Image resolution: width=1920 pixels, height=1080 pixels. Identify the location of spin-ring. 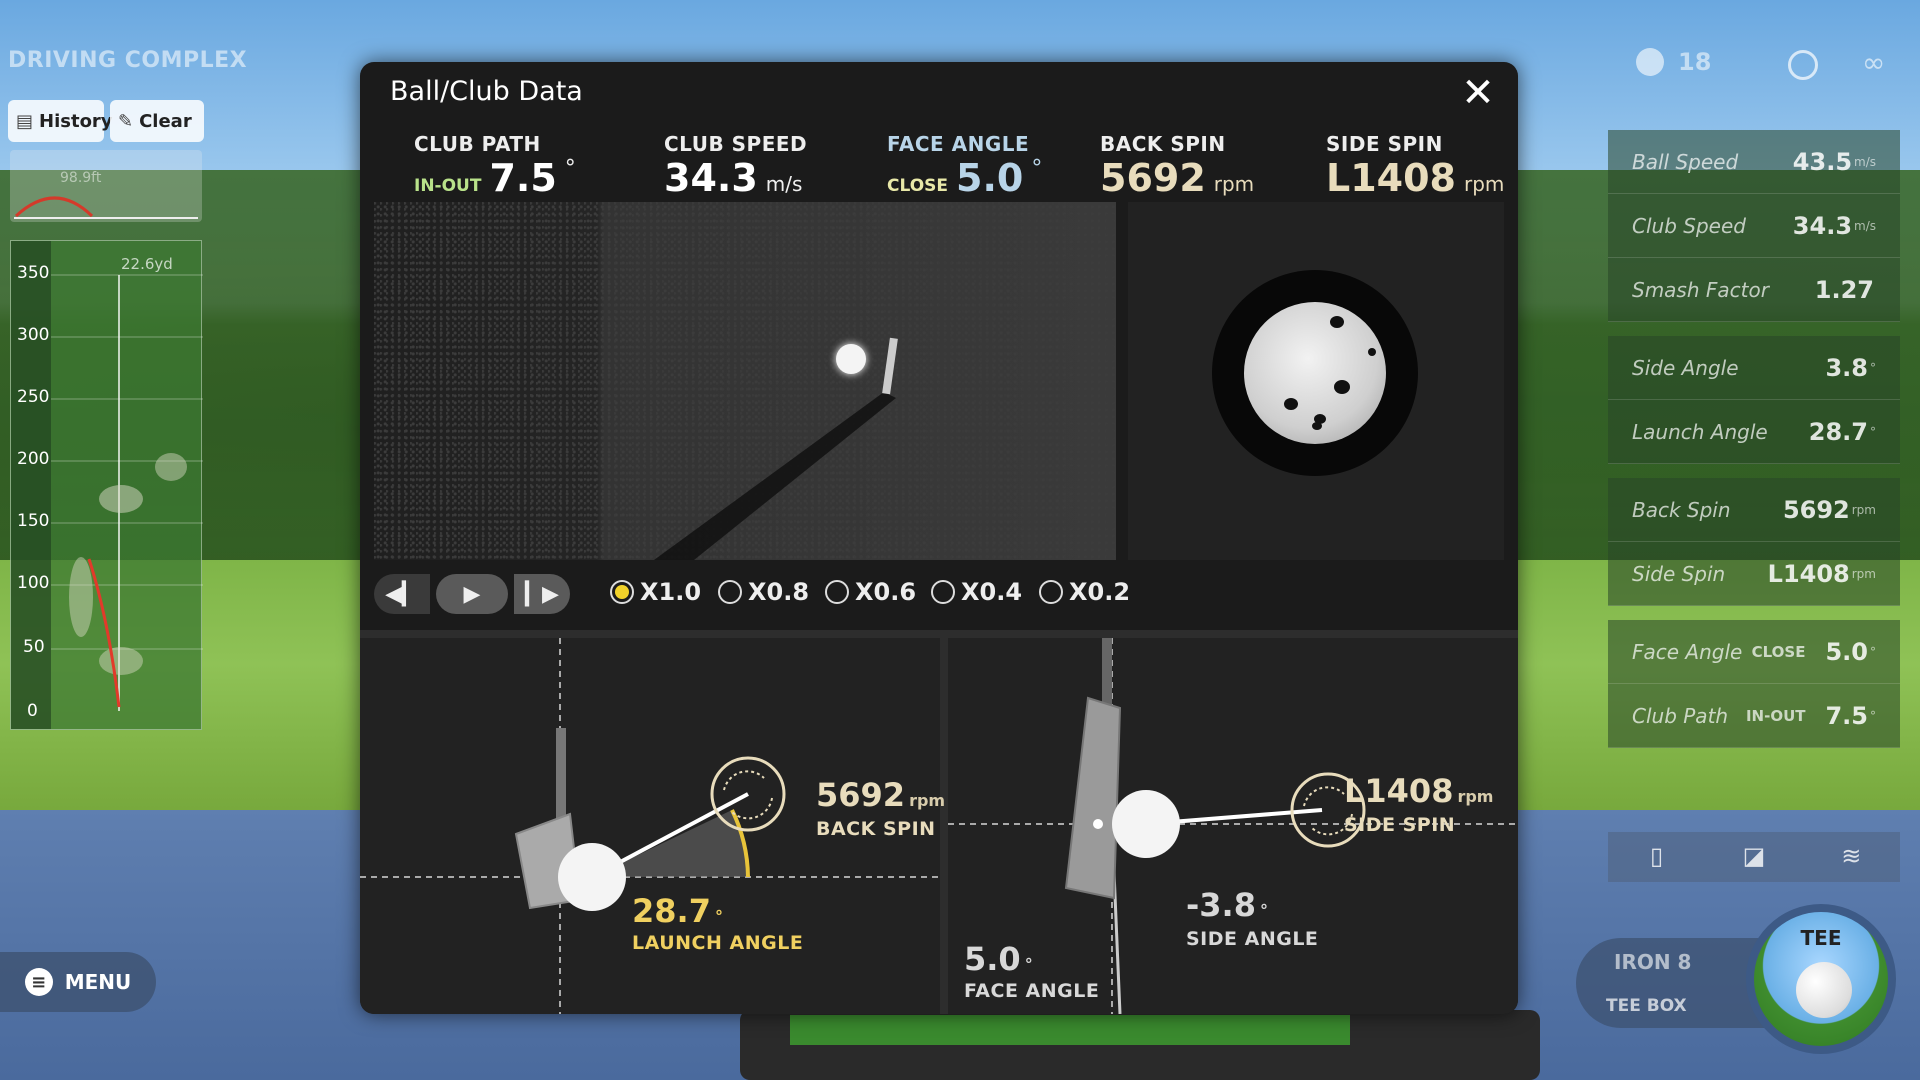
(1315, 373).